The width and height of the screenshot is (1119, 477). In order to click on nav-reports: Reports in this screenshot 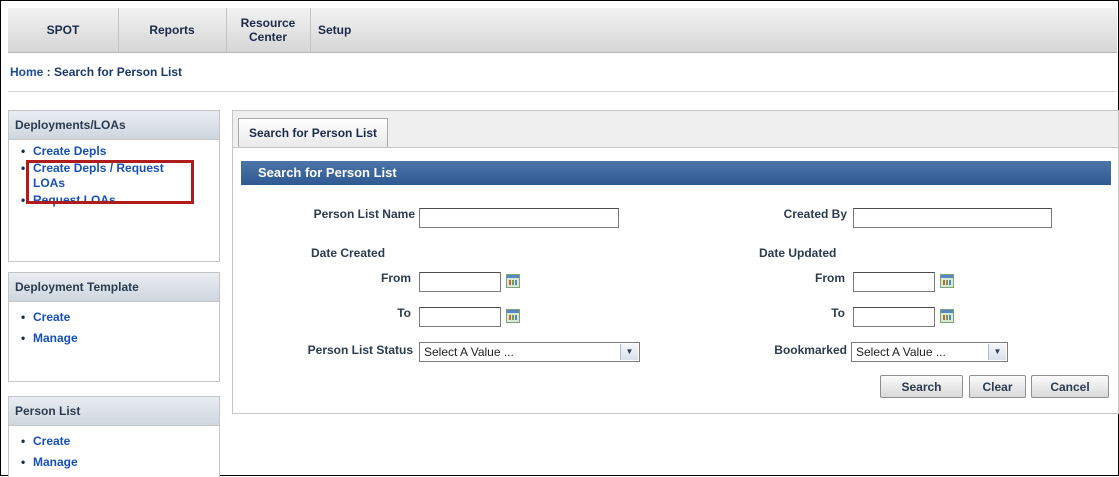, I will do `click(172, 30)`.